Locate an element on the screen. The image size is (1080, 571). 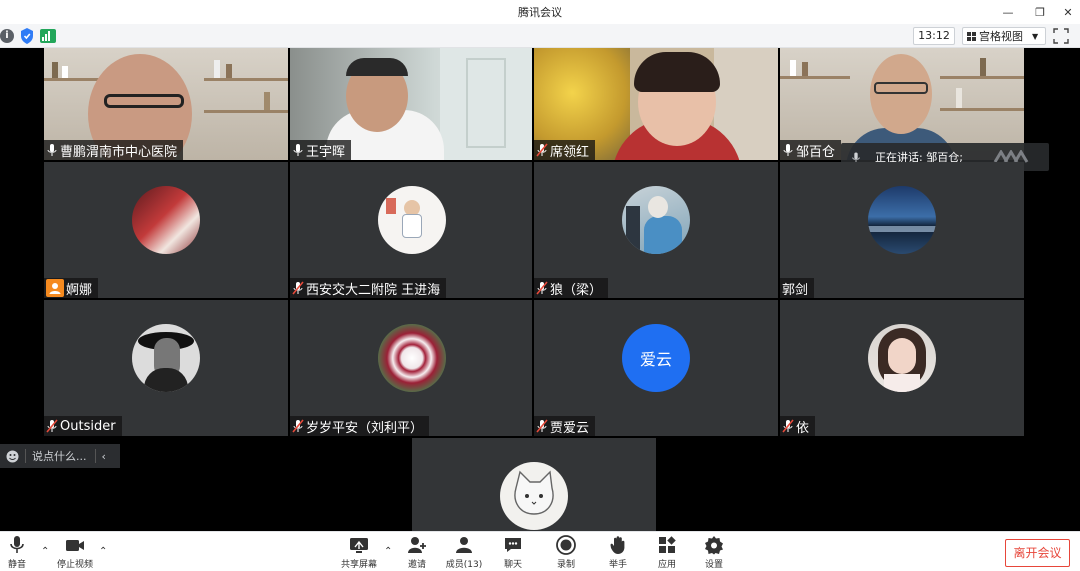
title-bar: 腾讯会议 — ❐ ✕ is located at coordinates (540, 12).